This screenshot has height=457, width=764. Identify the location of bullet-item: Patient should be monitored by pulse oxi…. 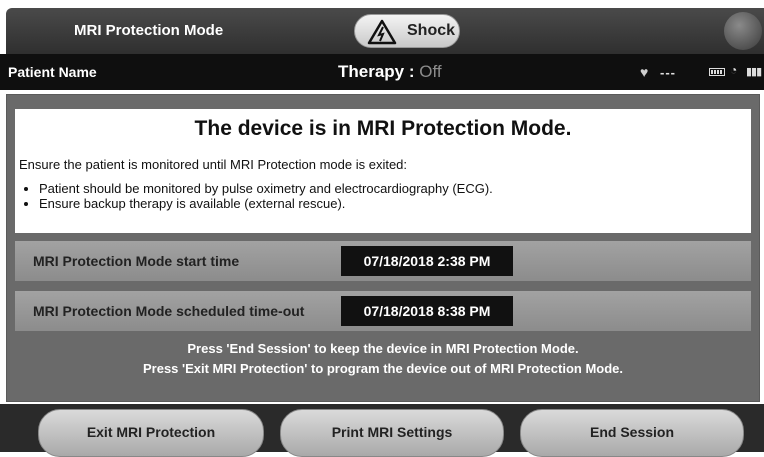
(266, 188).